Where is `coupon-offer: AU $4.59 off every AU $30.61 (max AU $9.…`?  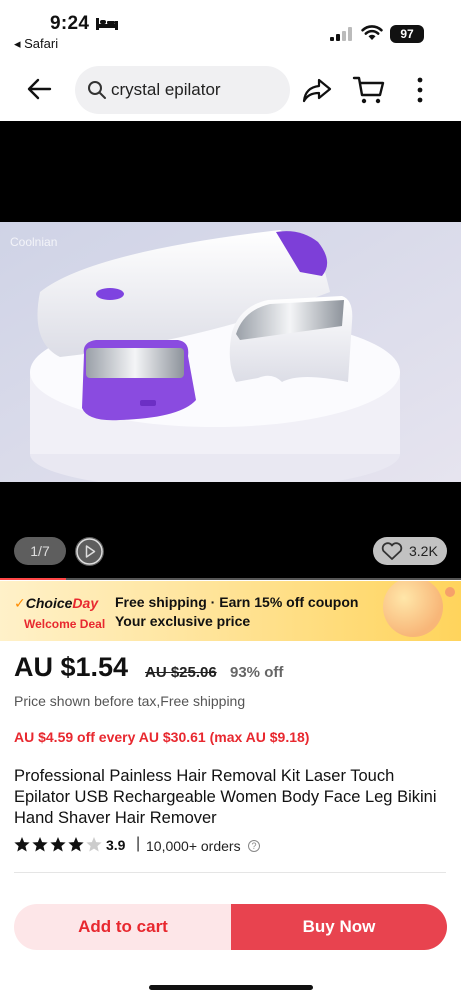
coupon-offer: AU $4.59 off every AU $30.61 (max AU $9.… is located at coordinates (161, 737).